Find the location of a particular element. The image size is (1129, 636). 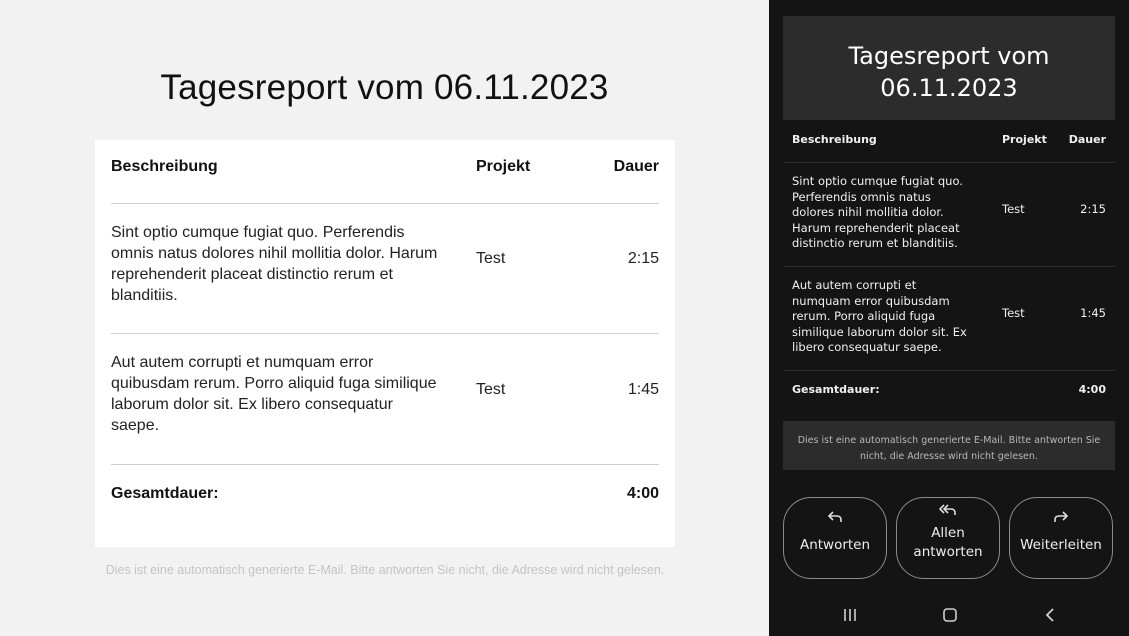

forward-icon is located at coordinates (1061, 519).